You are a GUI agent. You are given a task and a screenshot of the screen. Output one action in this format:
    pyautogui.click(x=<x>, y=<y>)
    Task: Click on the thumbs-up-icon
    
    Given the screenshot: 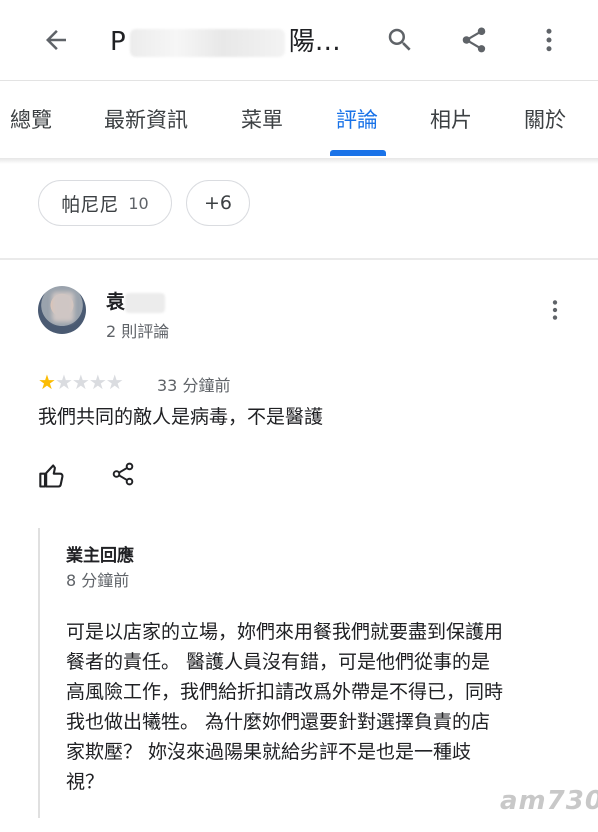 What is the action you would take?
    pyautogui.click(x=52, y=476)
    